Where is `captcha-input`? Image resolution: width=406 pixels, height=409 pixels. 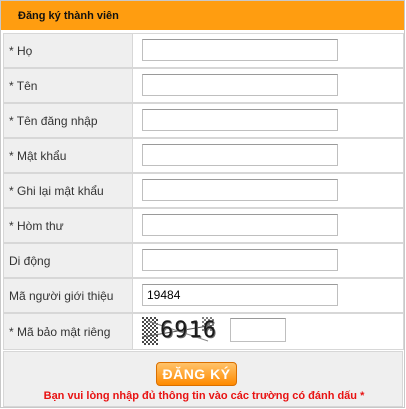
captcha-input is located at coordinates (258, 330).